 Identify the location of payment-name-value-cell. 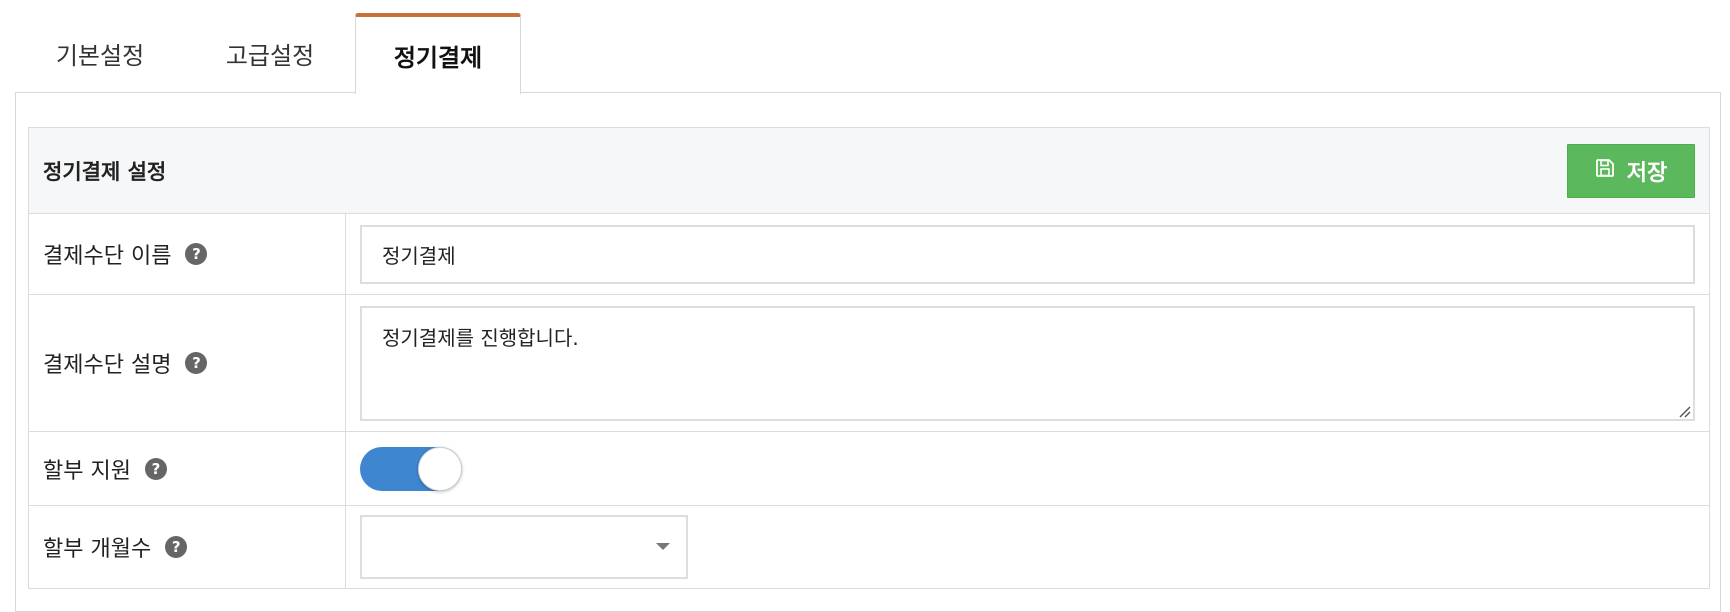
(1027, 254).